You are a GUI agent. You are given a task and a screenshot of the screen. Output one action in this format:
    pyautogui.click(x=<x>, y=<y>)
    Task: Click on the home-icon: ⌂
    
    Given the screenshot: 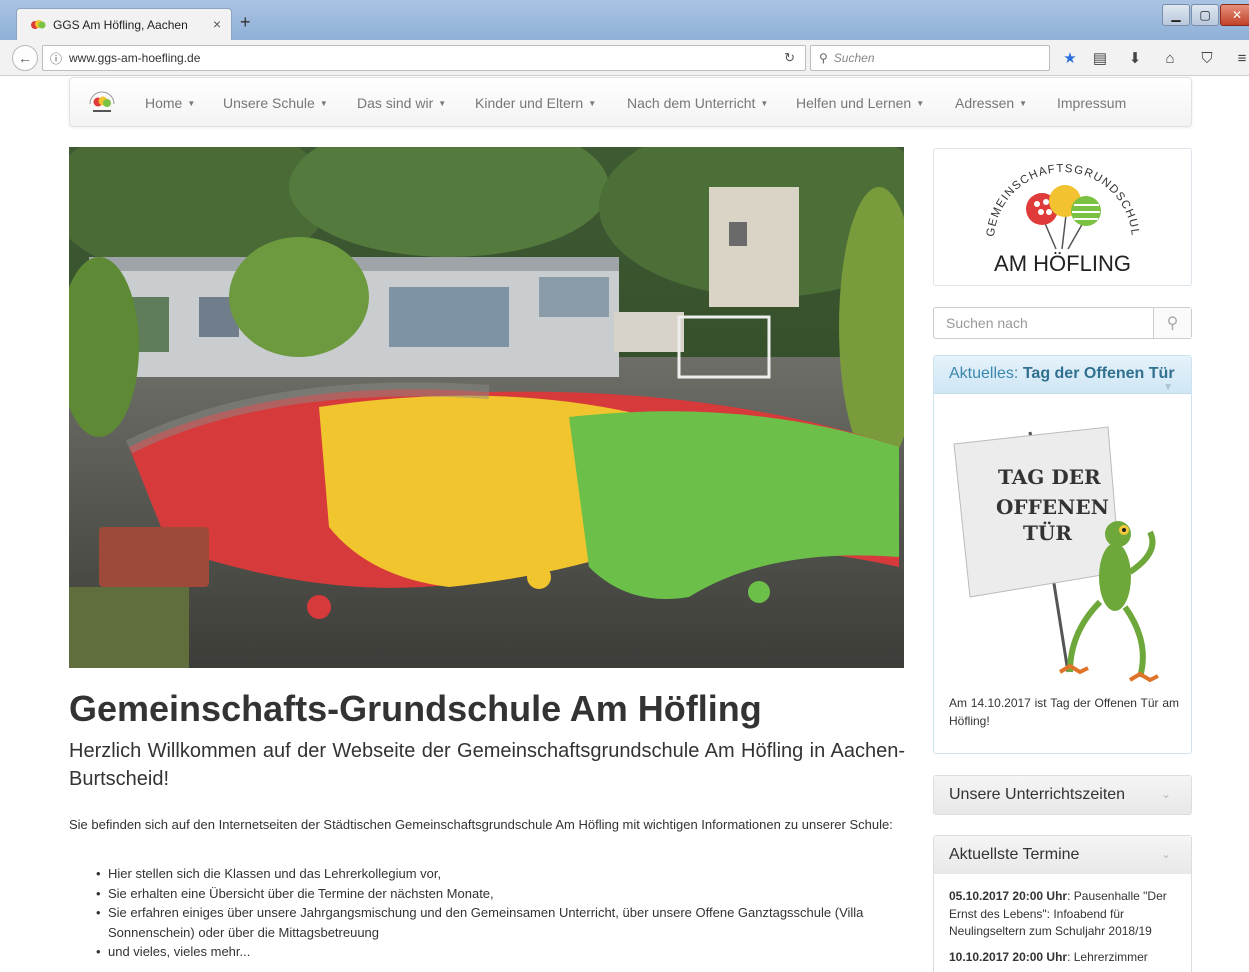 What is the action you would take?
    pyautogui.click(x=1170, y=58)
    